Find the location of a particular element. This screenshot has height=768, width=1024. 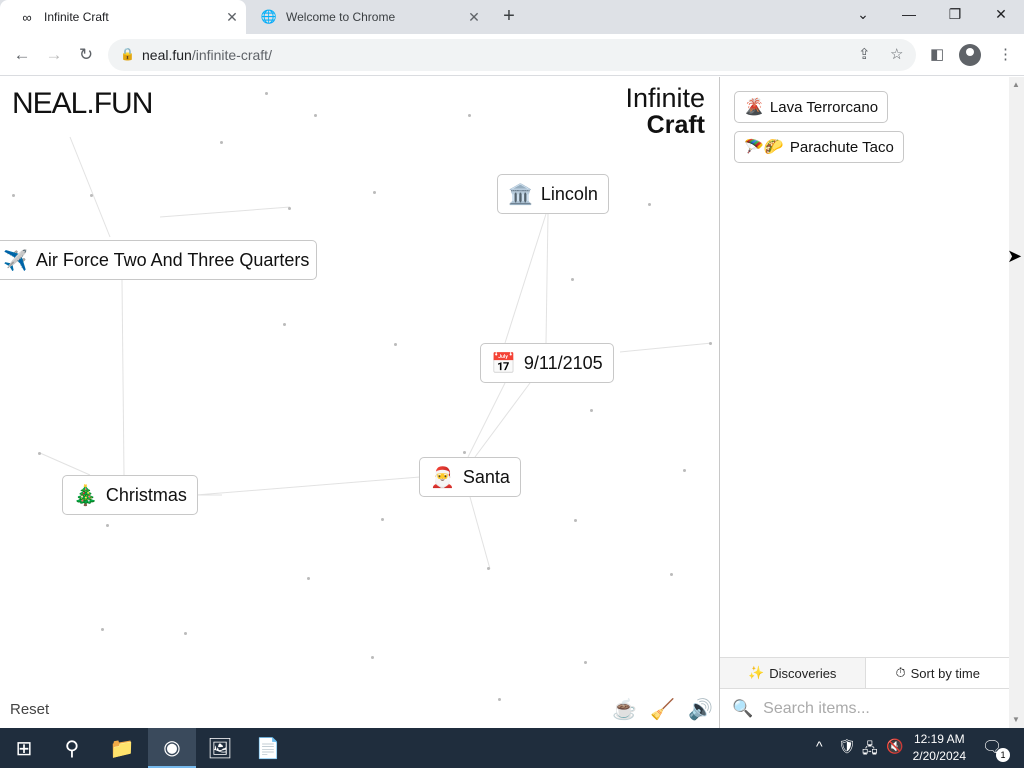

address-bar: 🔒 neal.fun/infinite-craft/ ⇪ ☆ is located at coordinates (512, 55).